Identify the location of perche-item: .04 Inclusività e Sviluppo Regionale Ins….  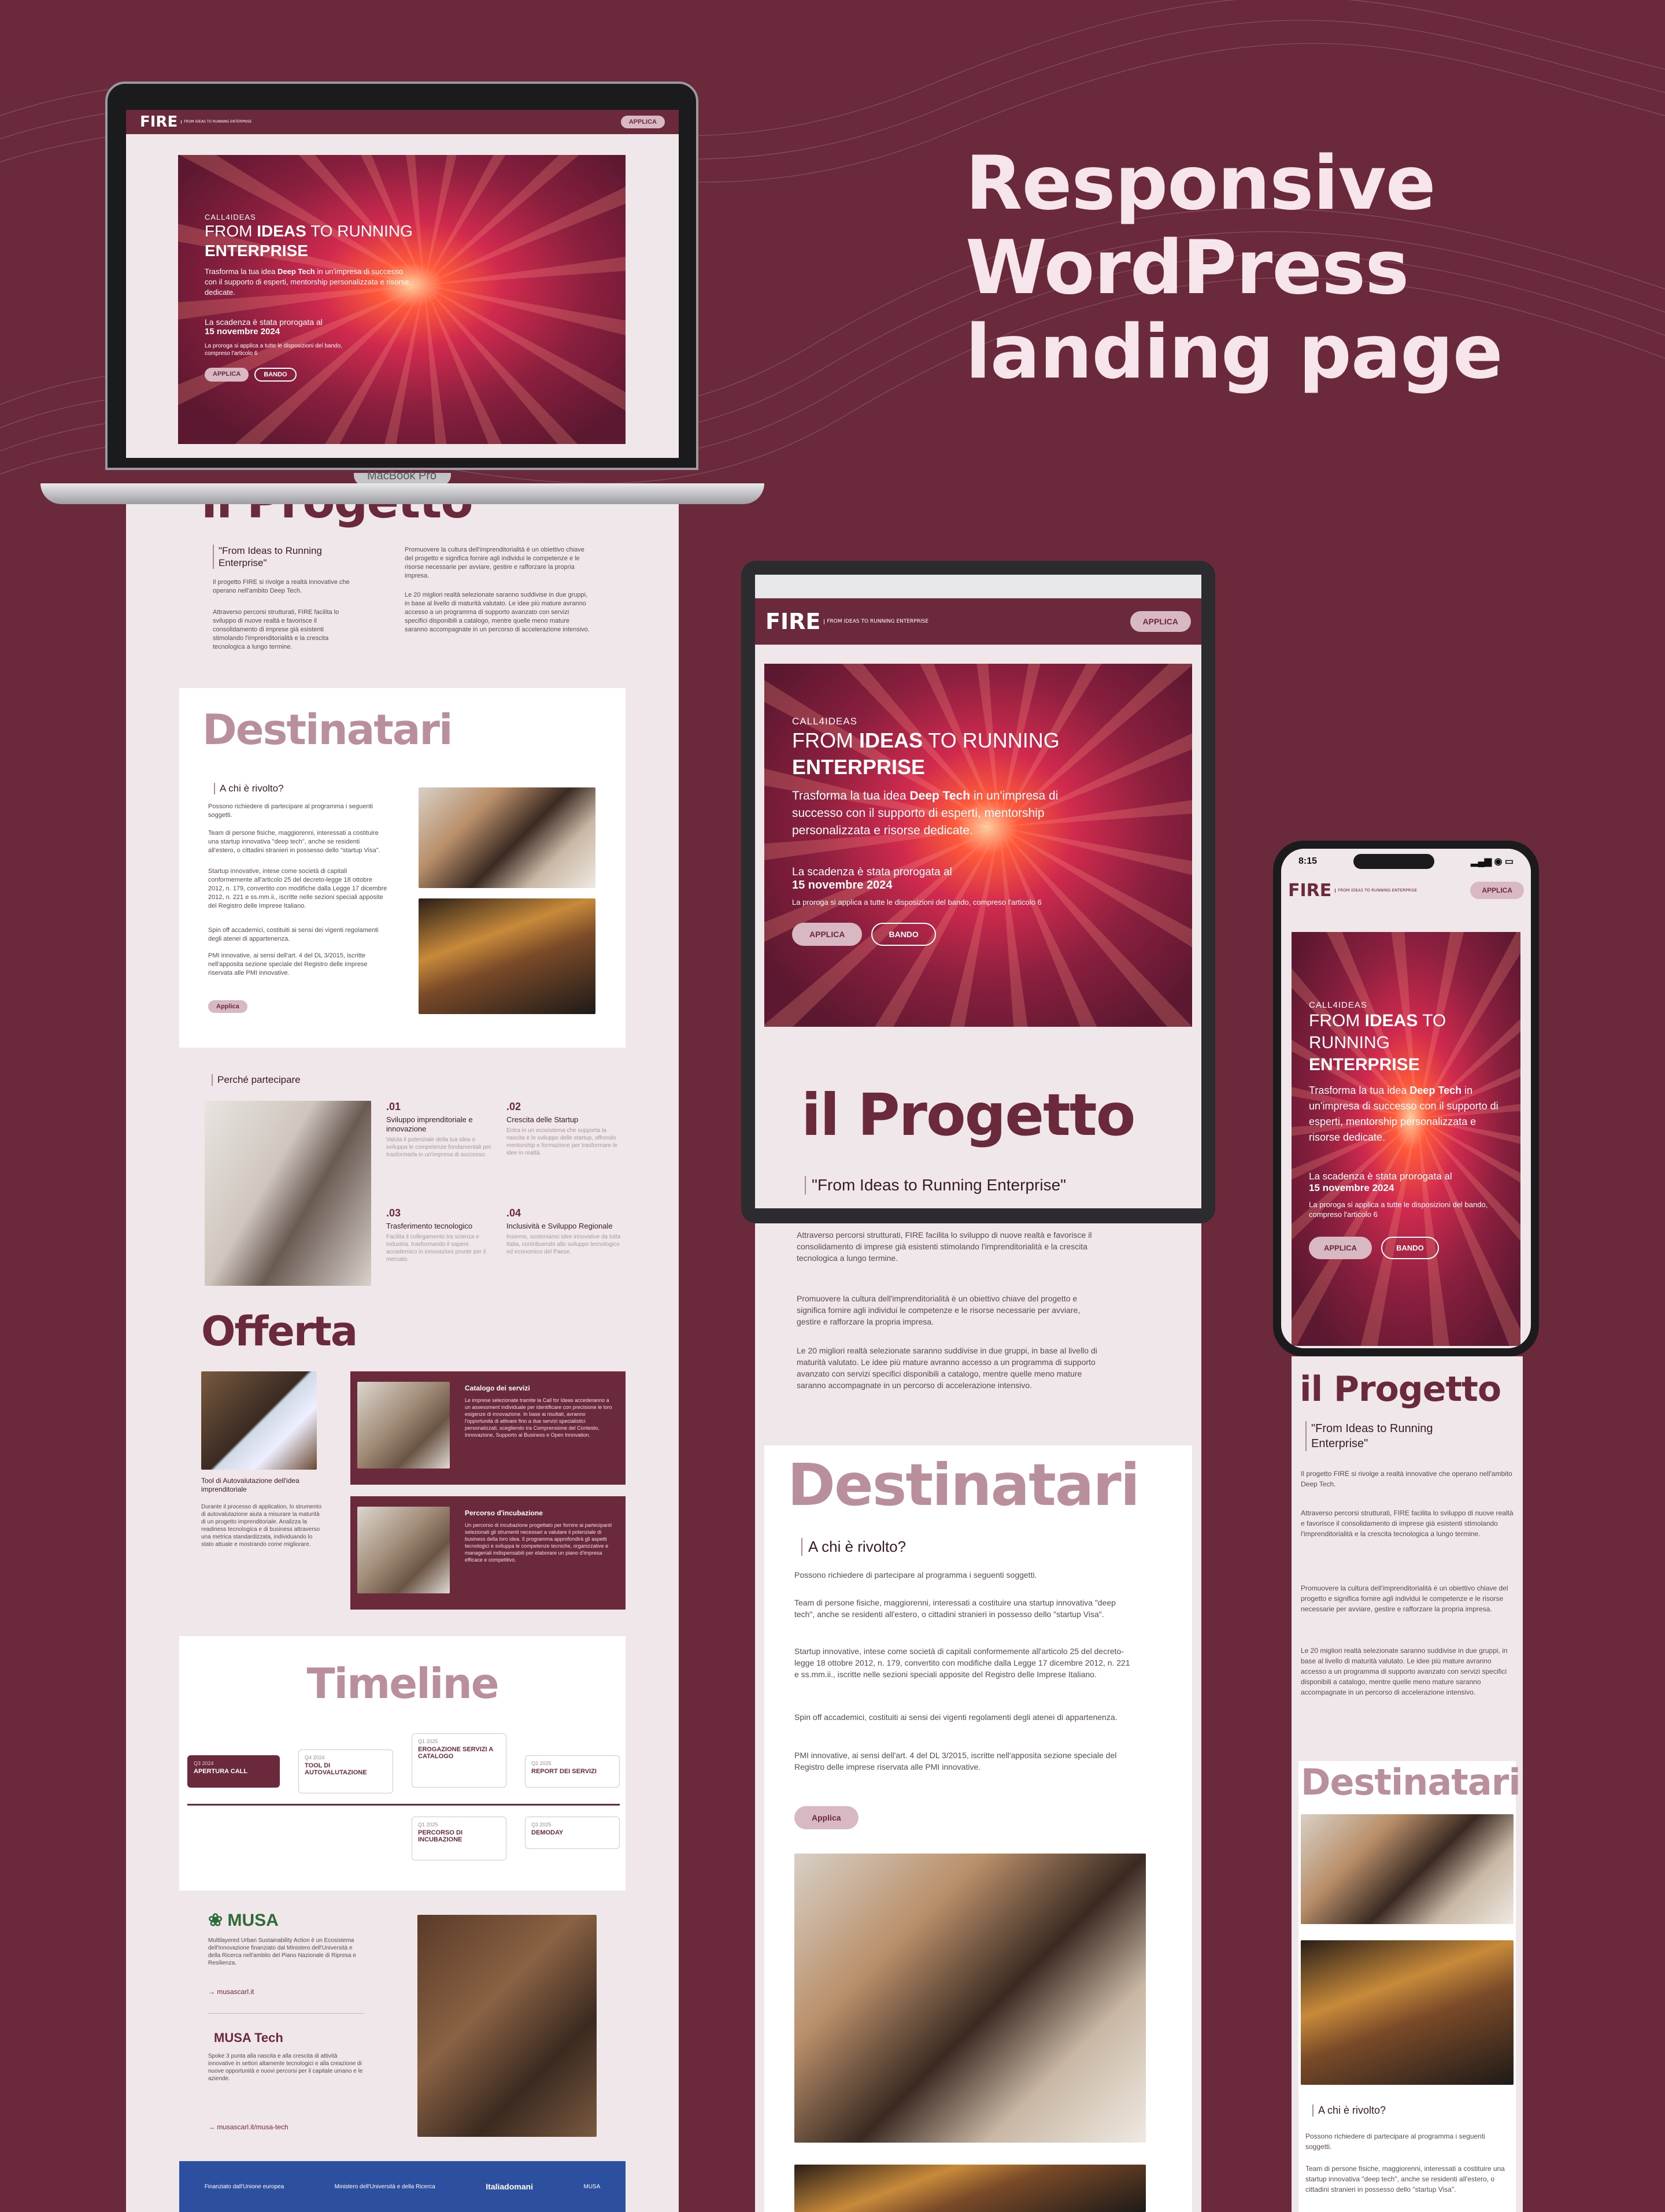
(563, 1231).